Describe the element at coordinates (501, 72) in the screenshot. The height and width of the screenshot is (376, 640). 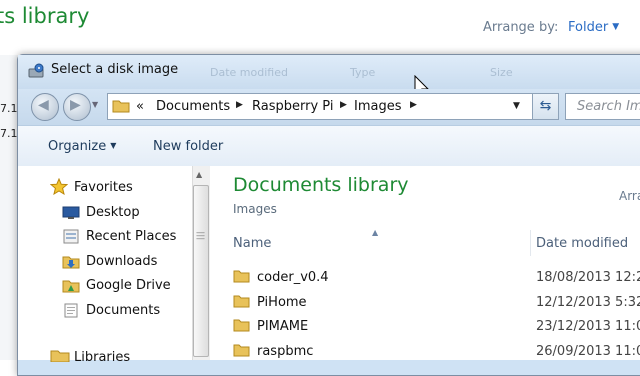
I see `ghost-header: Size` at that location.